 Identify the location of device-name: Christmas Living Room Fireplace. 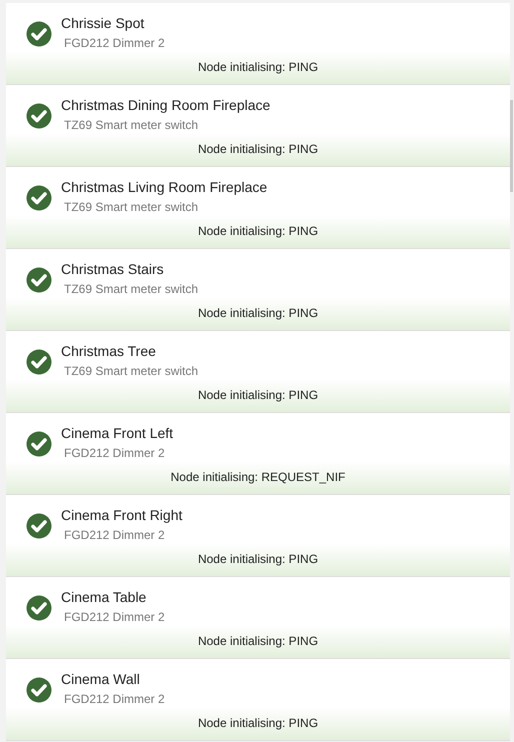
(164, 187).